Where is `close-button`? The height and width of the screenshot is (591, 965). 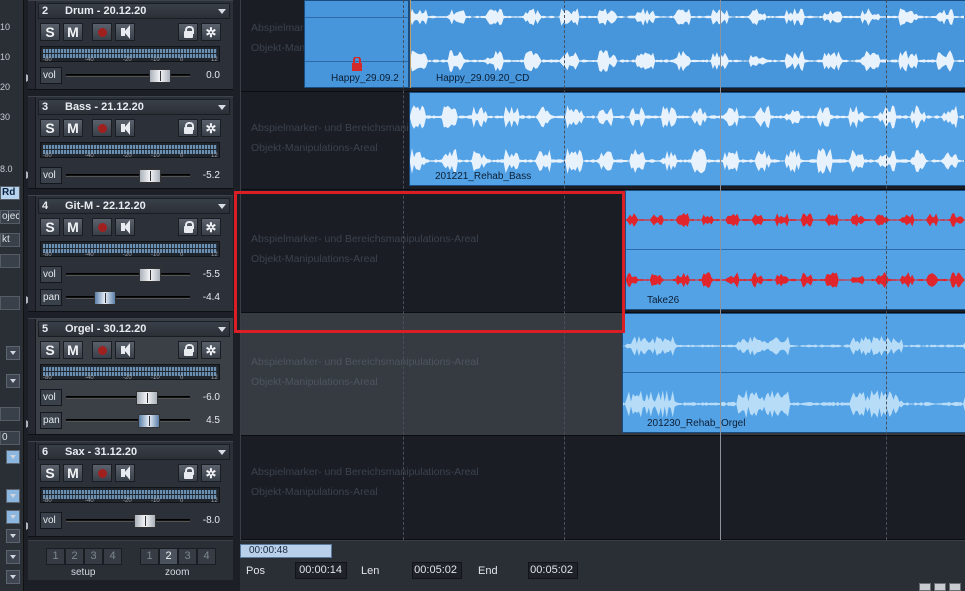 close-button is located at coordinates (955, 587).